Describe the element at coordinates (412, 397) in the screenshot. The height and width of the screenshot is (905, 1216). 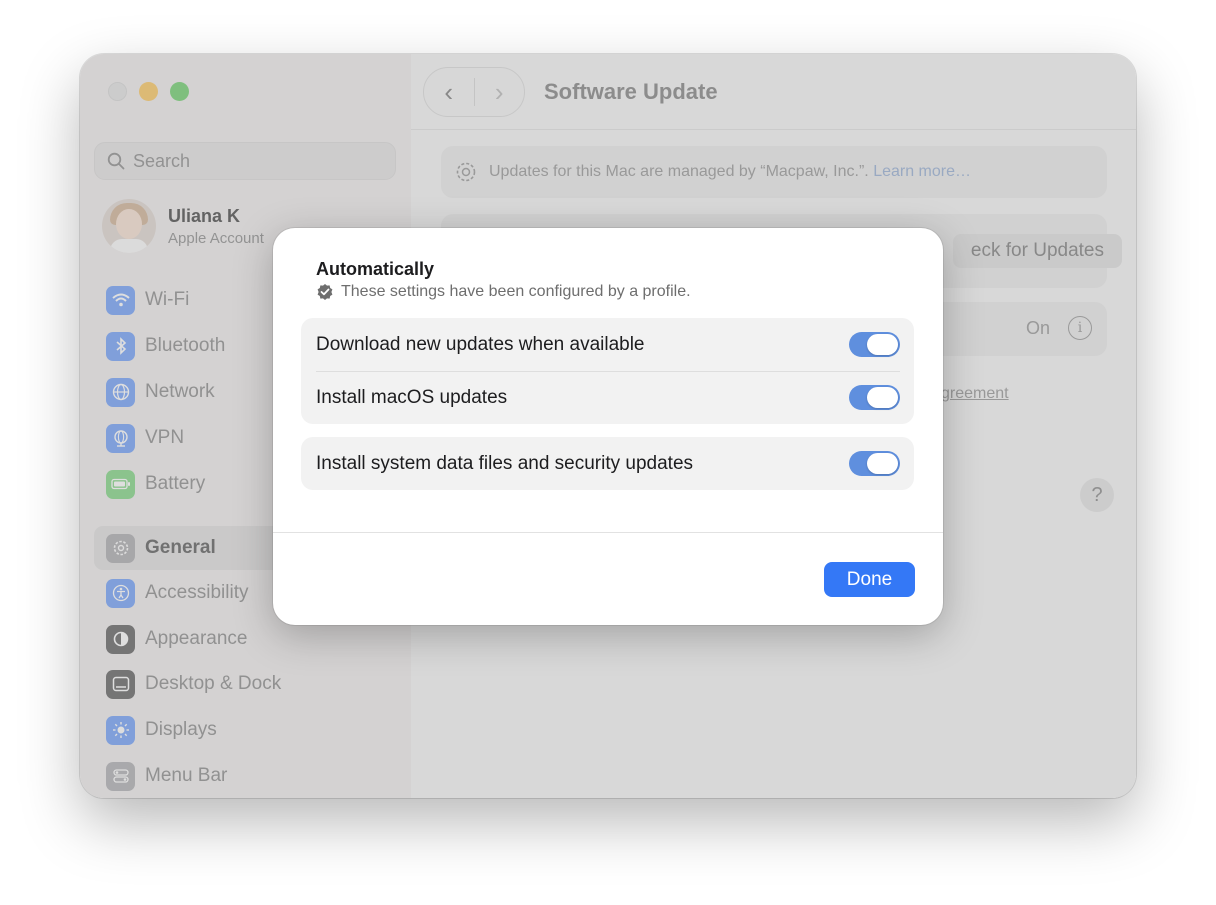
I see `row-label: Install macOS updates` at that location.